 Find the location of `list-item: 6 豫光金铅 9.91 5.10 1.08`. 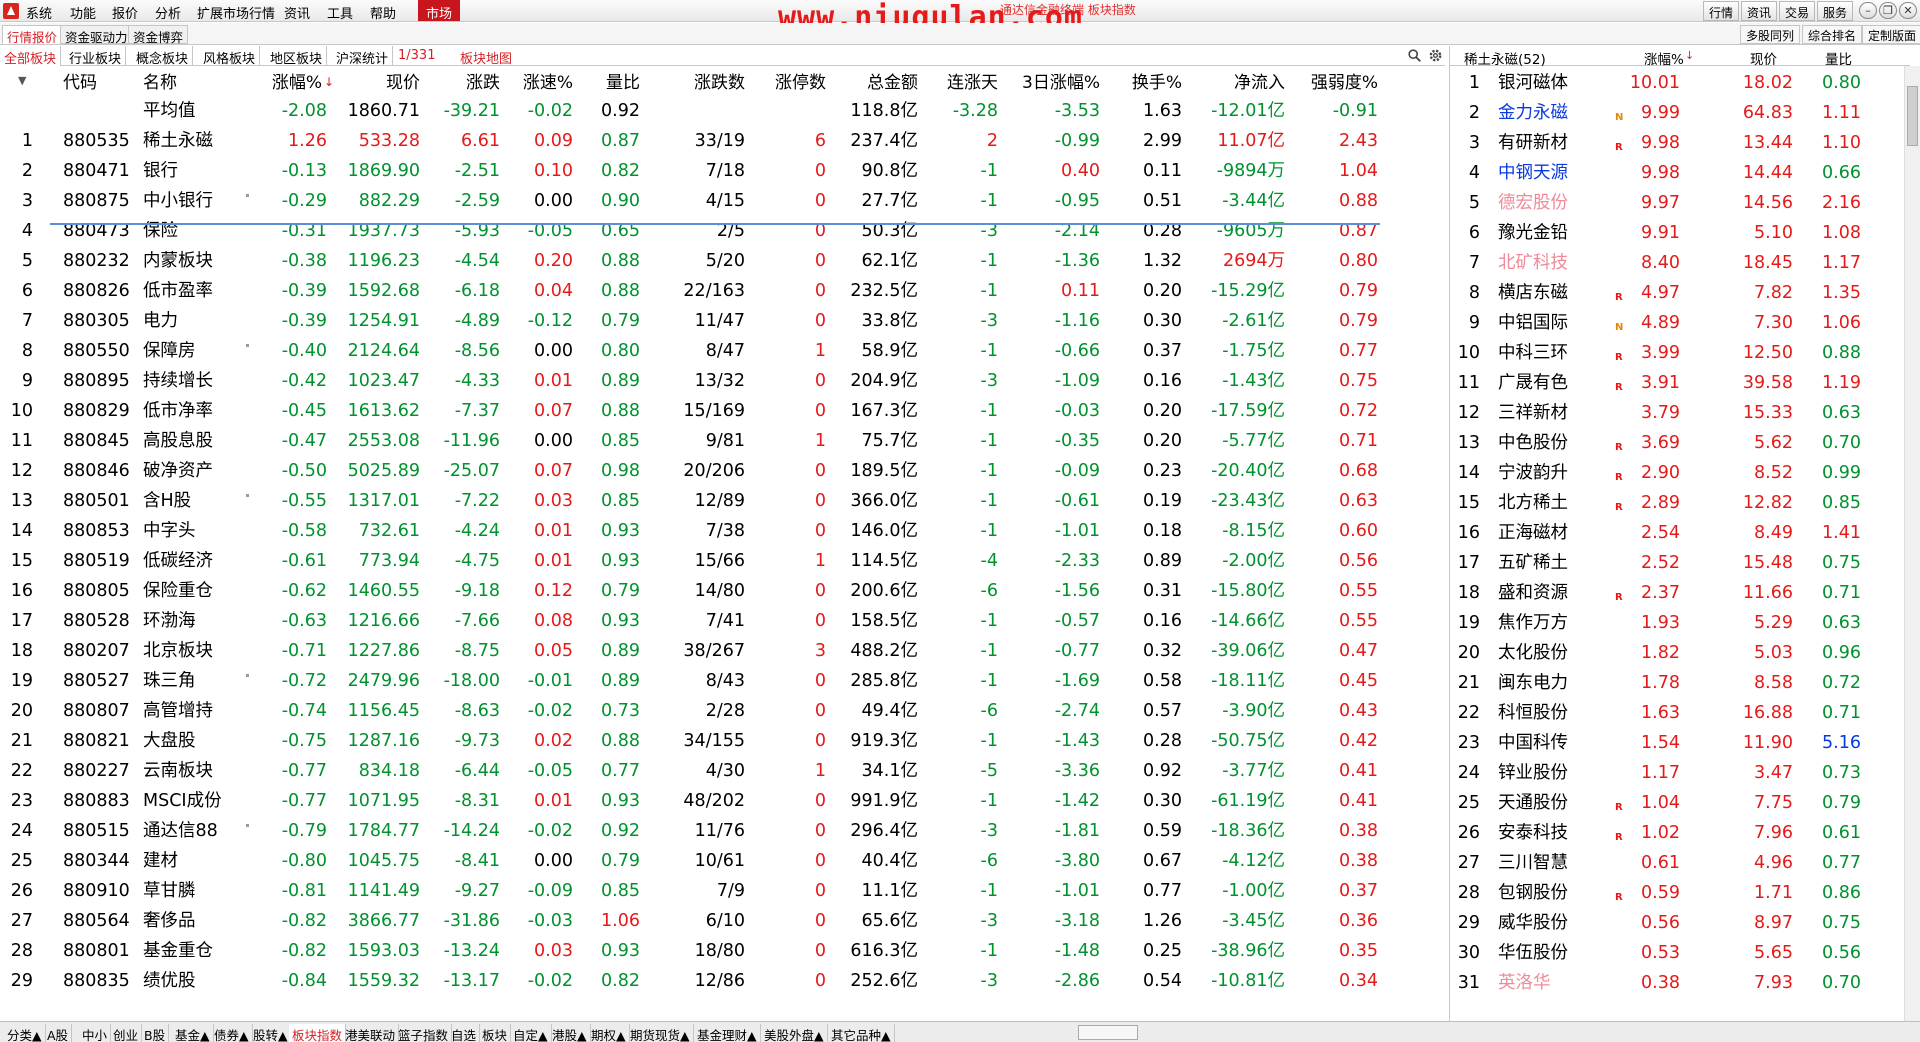

list-item: 6 豫光金铅 9.91 5.10 1.08 is located at coordinates (1677, 233).